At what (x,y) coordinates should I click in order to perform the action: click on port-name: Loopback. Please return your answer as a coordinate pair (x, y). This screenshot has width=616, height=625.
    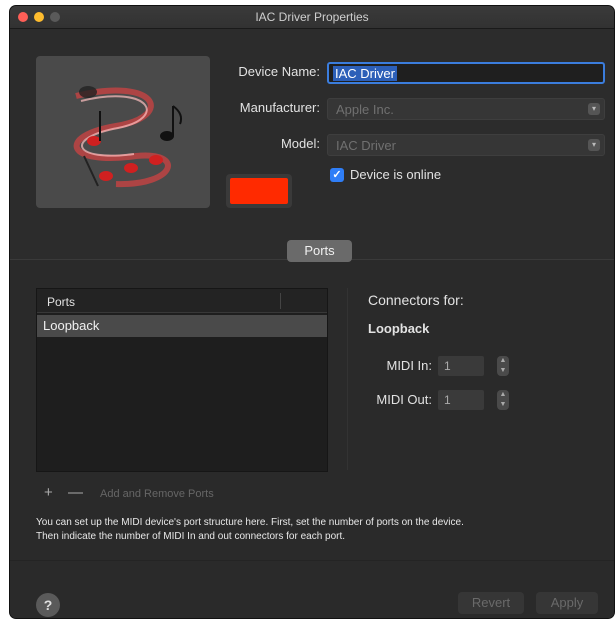
    Looking at the image, I should click on (71, 325).